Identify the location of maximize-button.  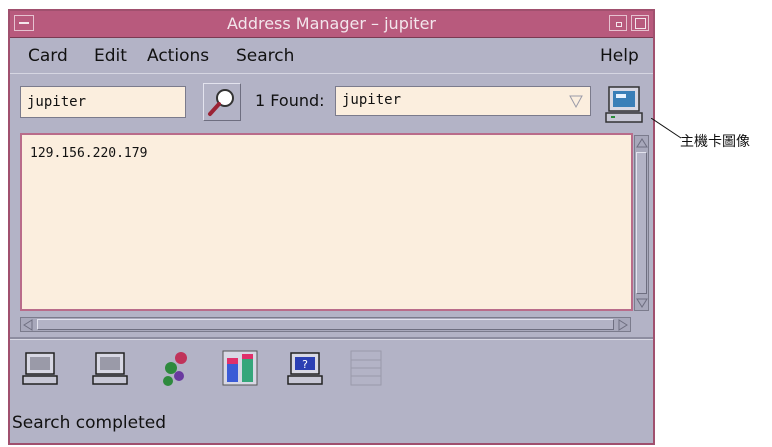
(640, 23).